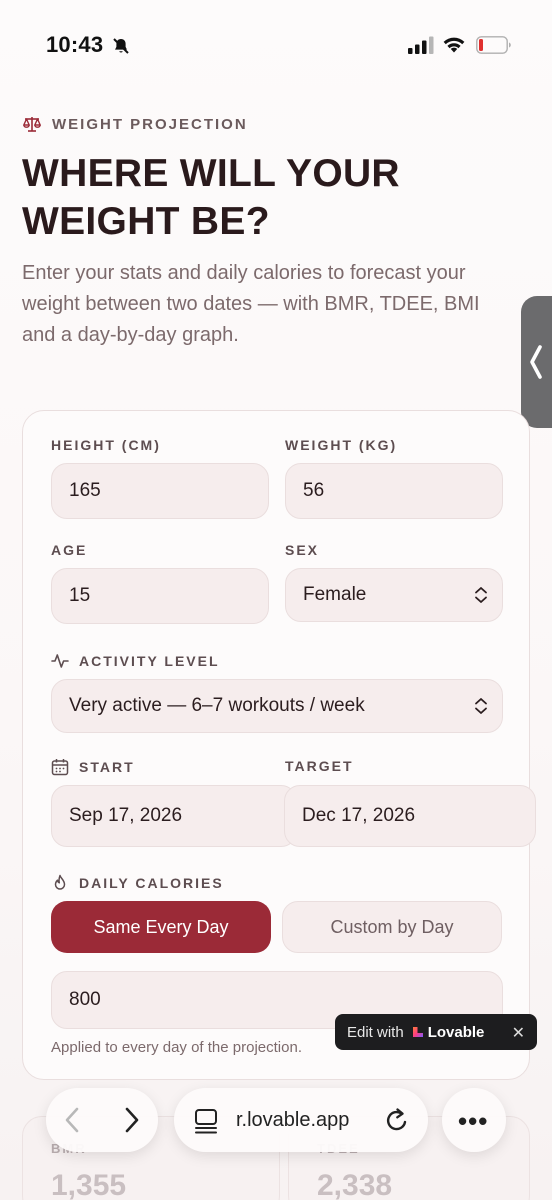 This screenshot has height=1200, width=552. I want to click on flame-icon, so click(60, 882).